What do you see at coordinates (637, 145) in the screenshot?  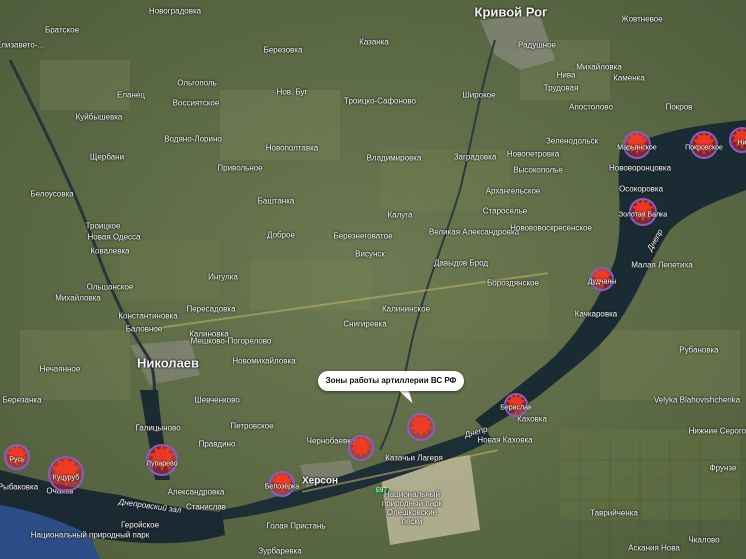 I see `artillery-zone-marker: Марьянское` at bounding box center [637, 145].